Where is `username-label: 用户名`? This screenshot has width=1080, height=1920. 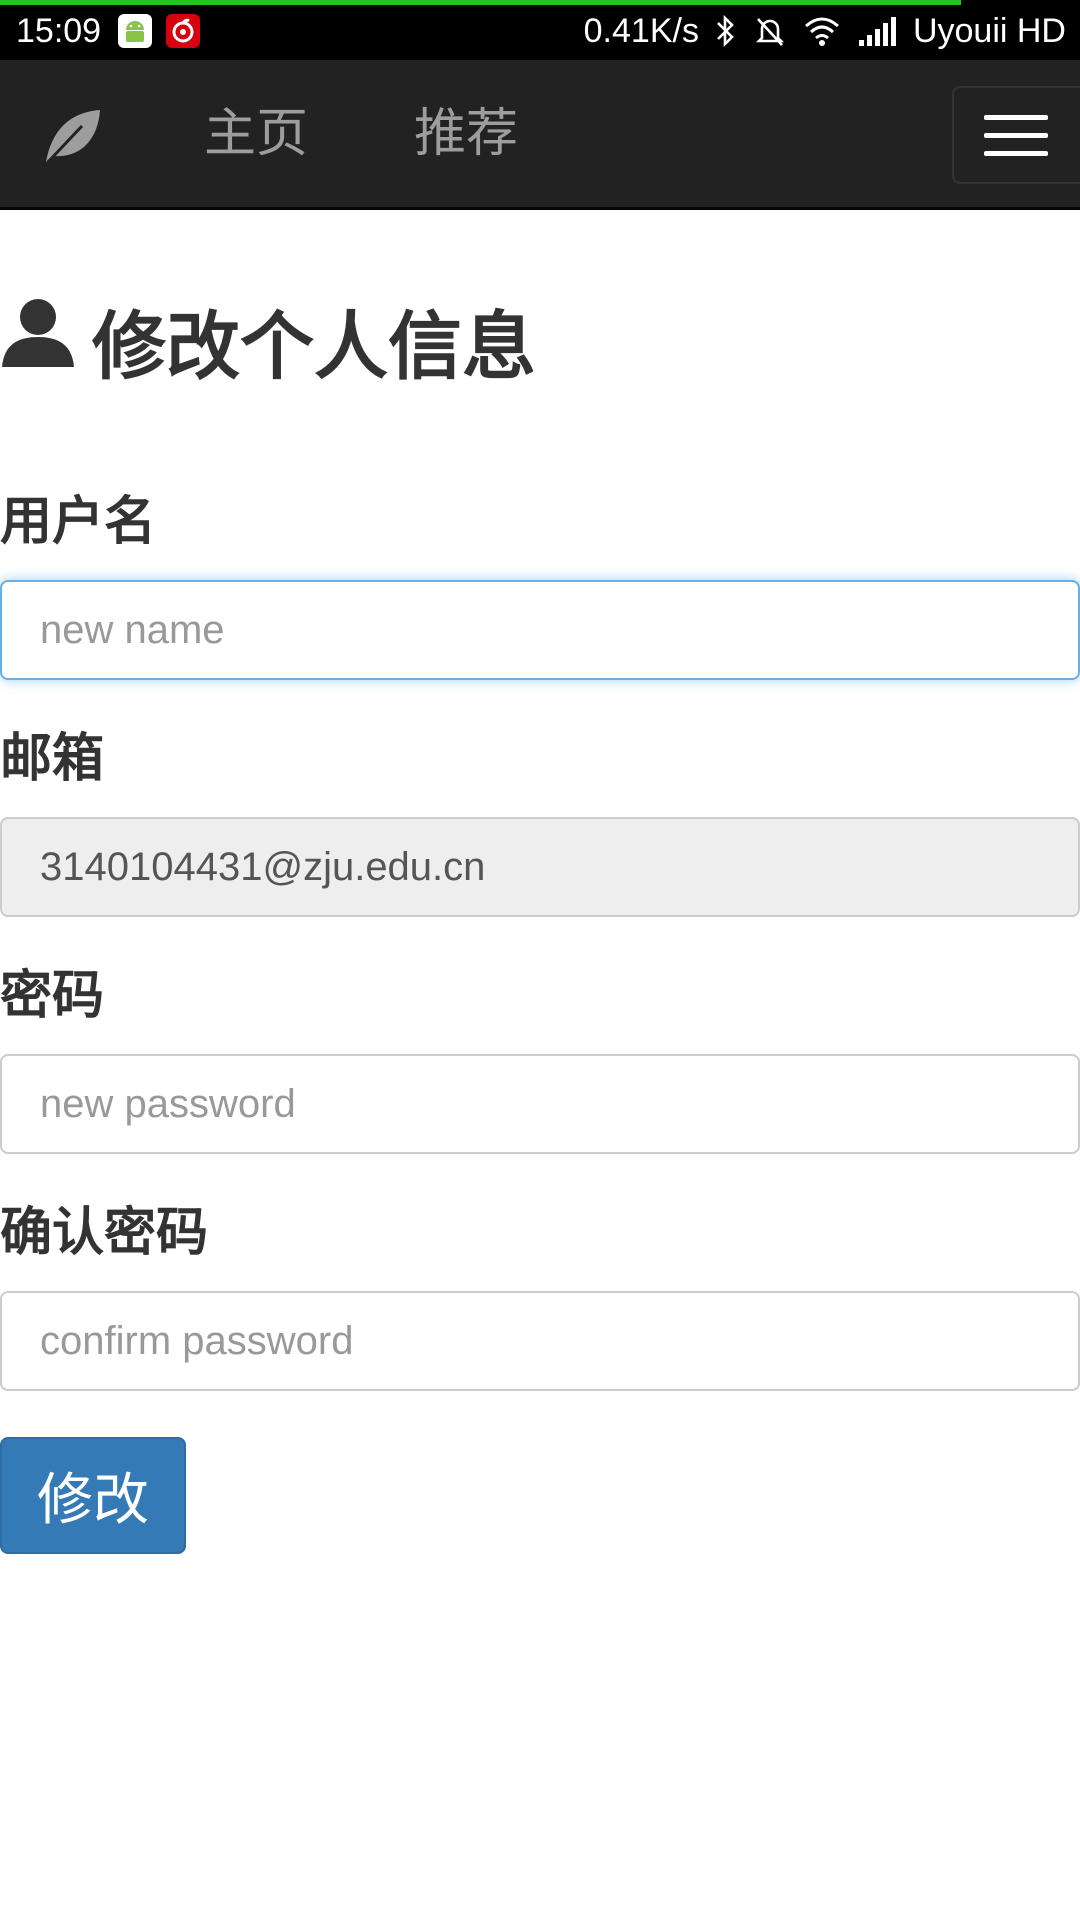 username-label: 用户名 is located at coordinates (78, 522).